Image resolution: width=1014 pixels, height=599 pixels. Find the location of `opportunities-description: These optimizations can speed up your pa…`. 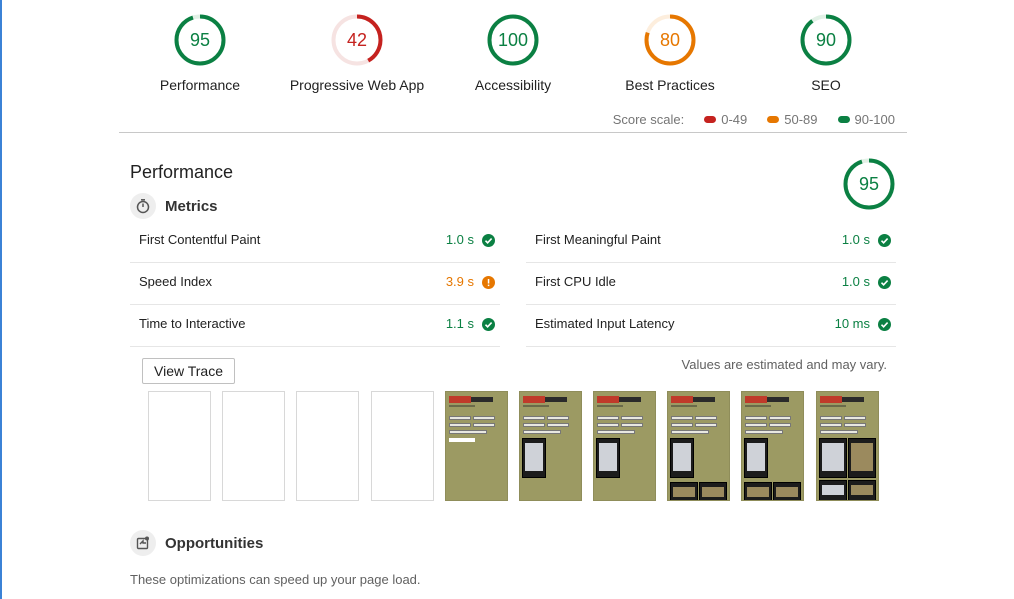

opportunities-description: These optimizations can speed up your pa… is located at coordinates (275, 579).